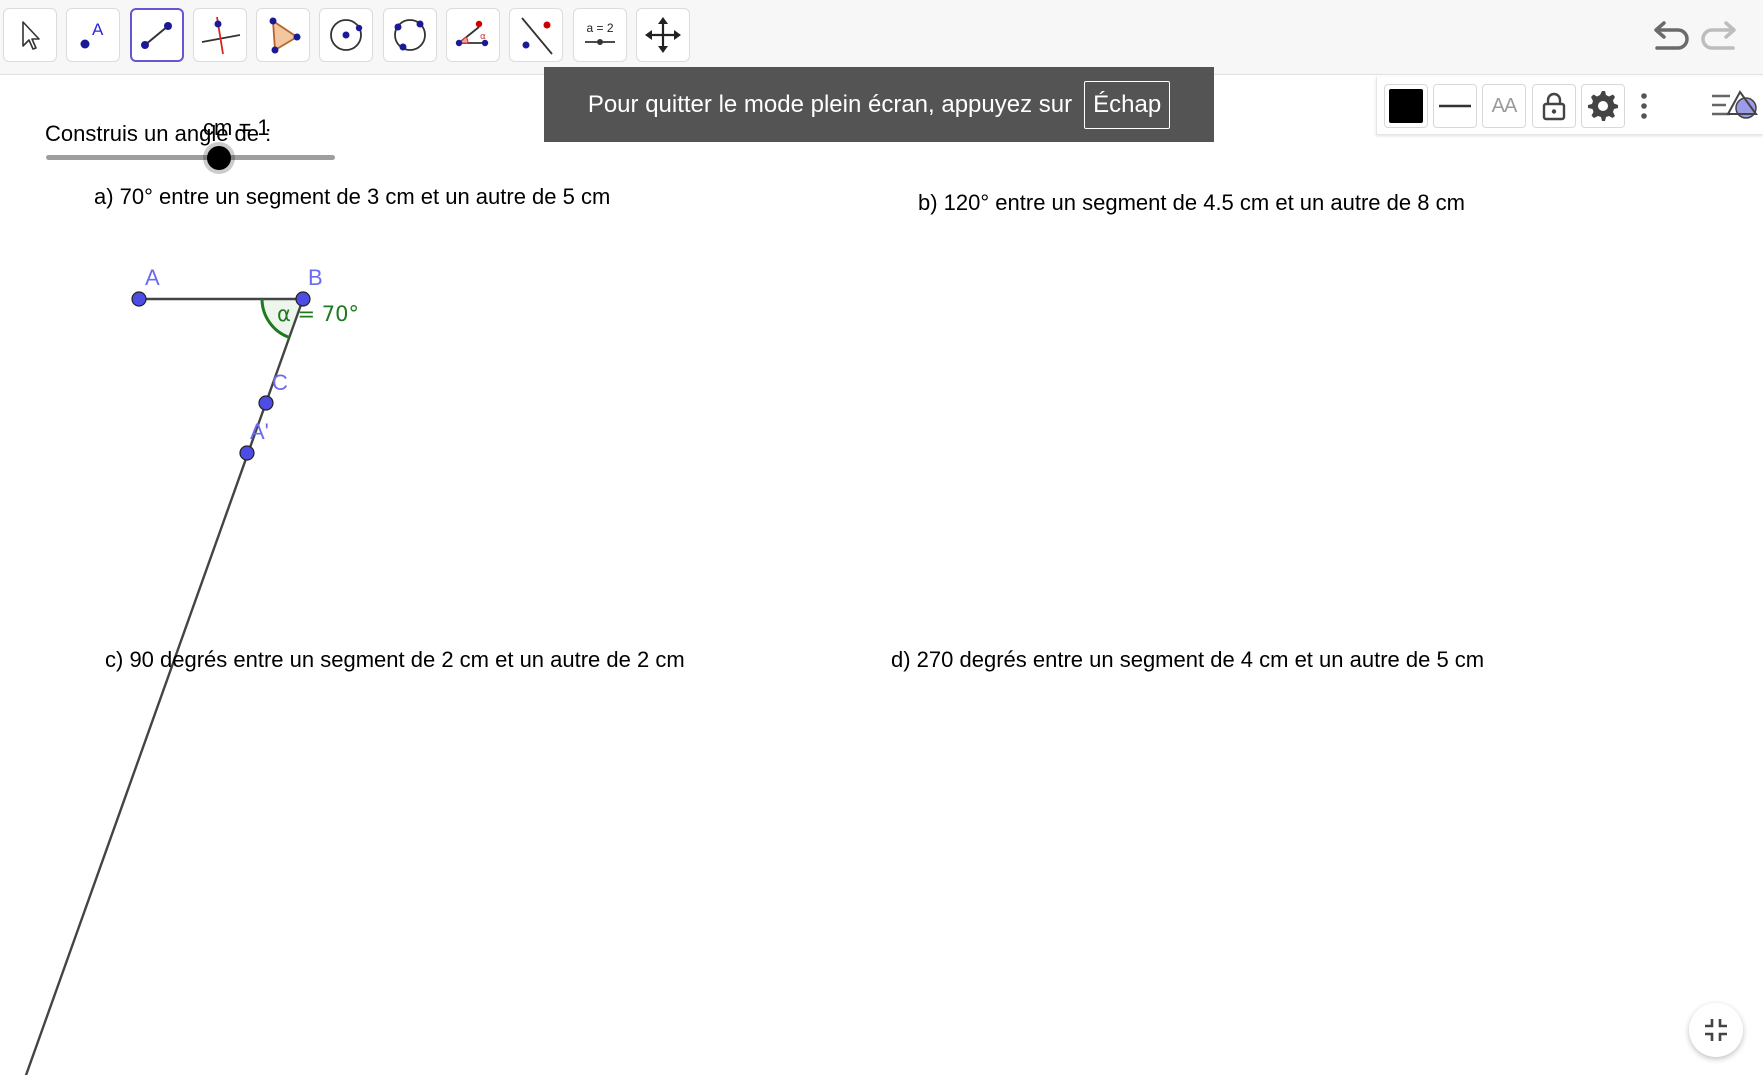 The height and width of the screenshot is (1075, 1763). I want to click on scale-slider-track, so click(190, 157).